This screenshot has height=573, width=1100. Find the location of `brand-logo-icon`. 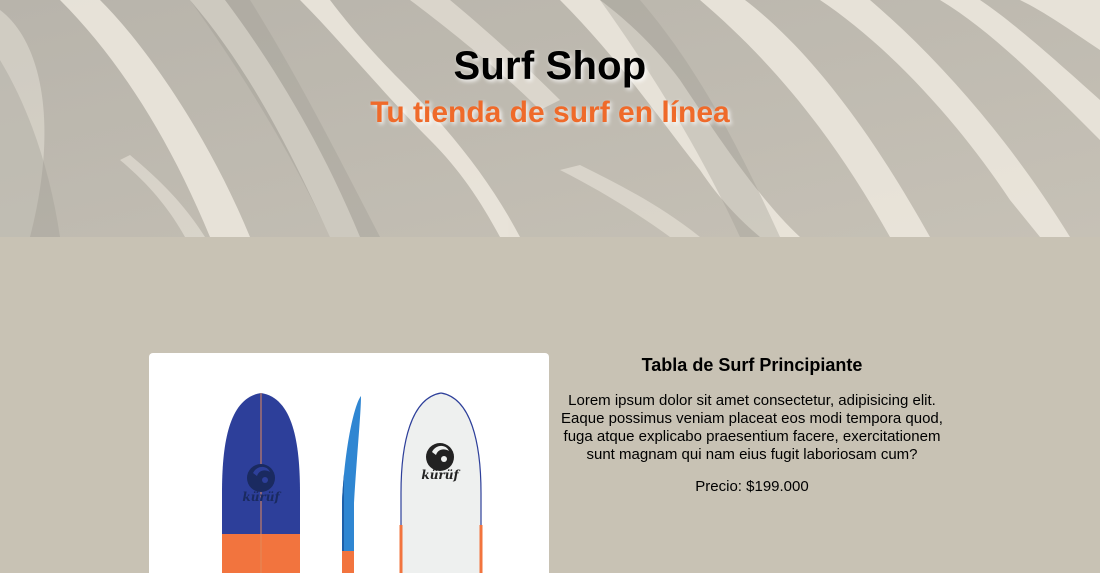

brand-logo-icon is located at coordinates (261, 478).